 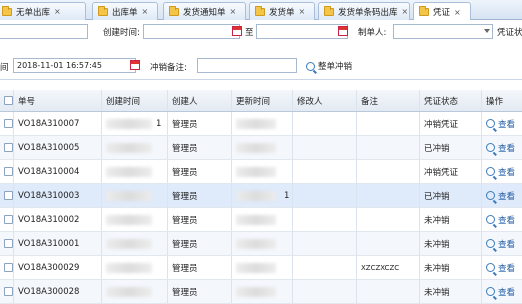 What do you see at coordinates (58, 171) in the screenshot?
I see `cell-order-no: VO18A310004` at bounding box center [58, 171].